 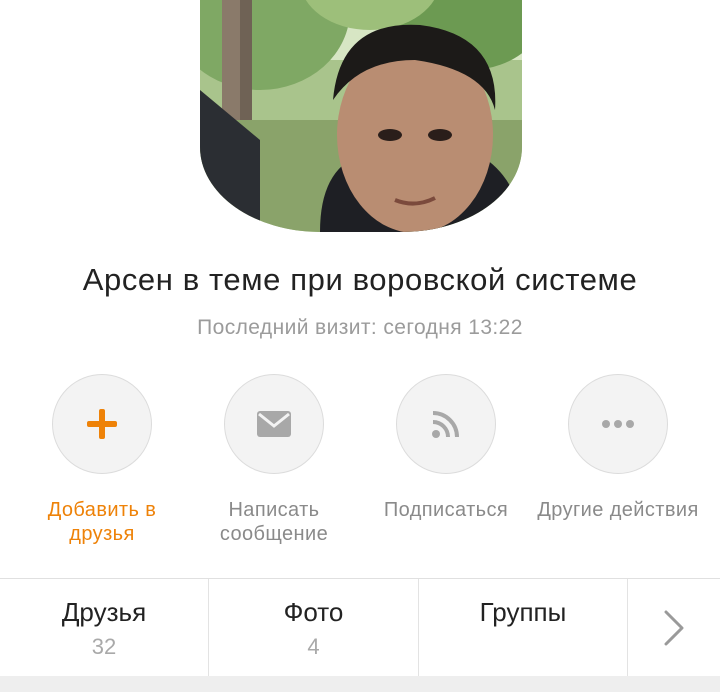 I want to click on add-friend-circle, so click(x=102, y=424).